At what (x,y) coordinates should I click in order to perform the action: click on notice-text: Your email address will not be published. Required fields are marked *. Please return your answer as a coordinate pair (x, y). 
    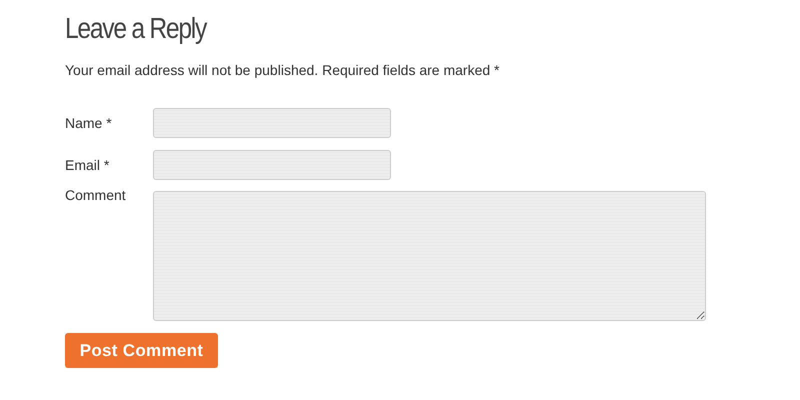
    Looking at the image, I should click on (282, 70).